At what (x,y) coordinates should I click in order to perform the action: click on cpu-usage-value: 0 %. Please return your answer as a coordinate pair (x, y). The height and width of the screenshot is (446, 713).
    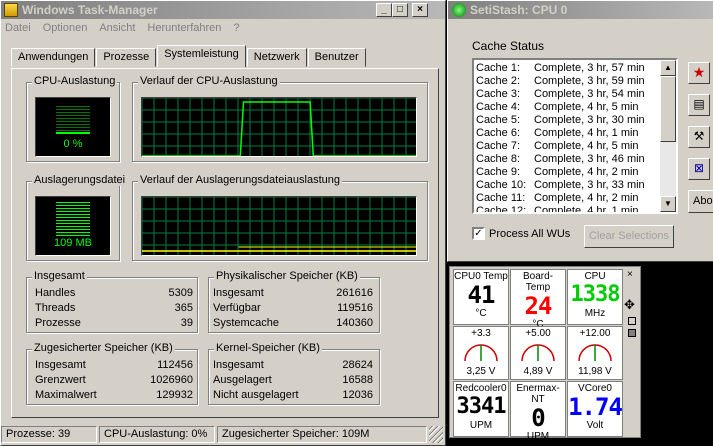
    Looking at the image, I should click on (73, 144).